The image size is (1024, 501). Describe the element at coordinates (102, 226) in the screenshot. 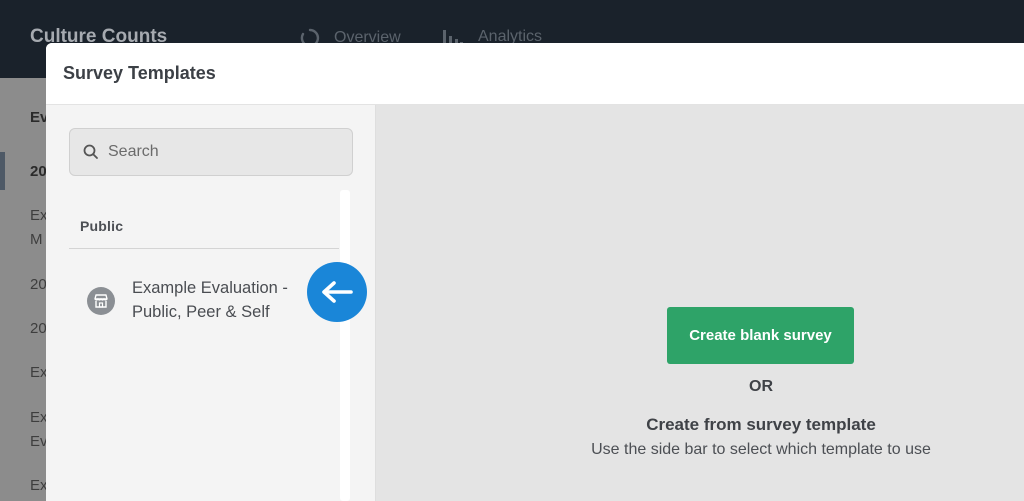

I see `section-label-public: Public` at that location.